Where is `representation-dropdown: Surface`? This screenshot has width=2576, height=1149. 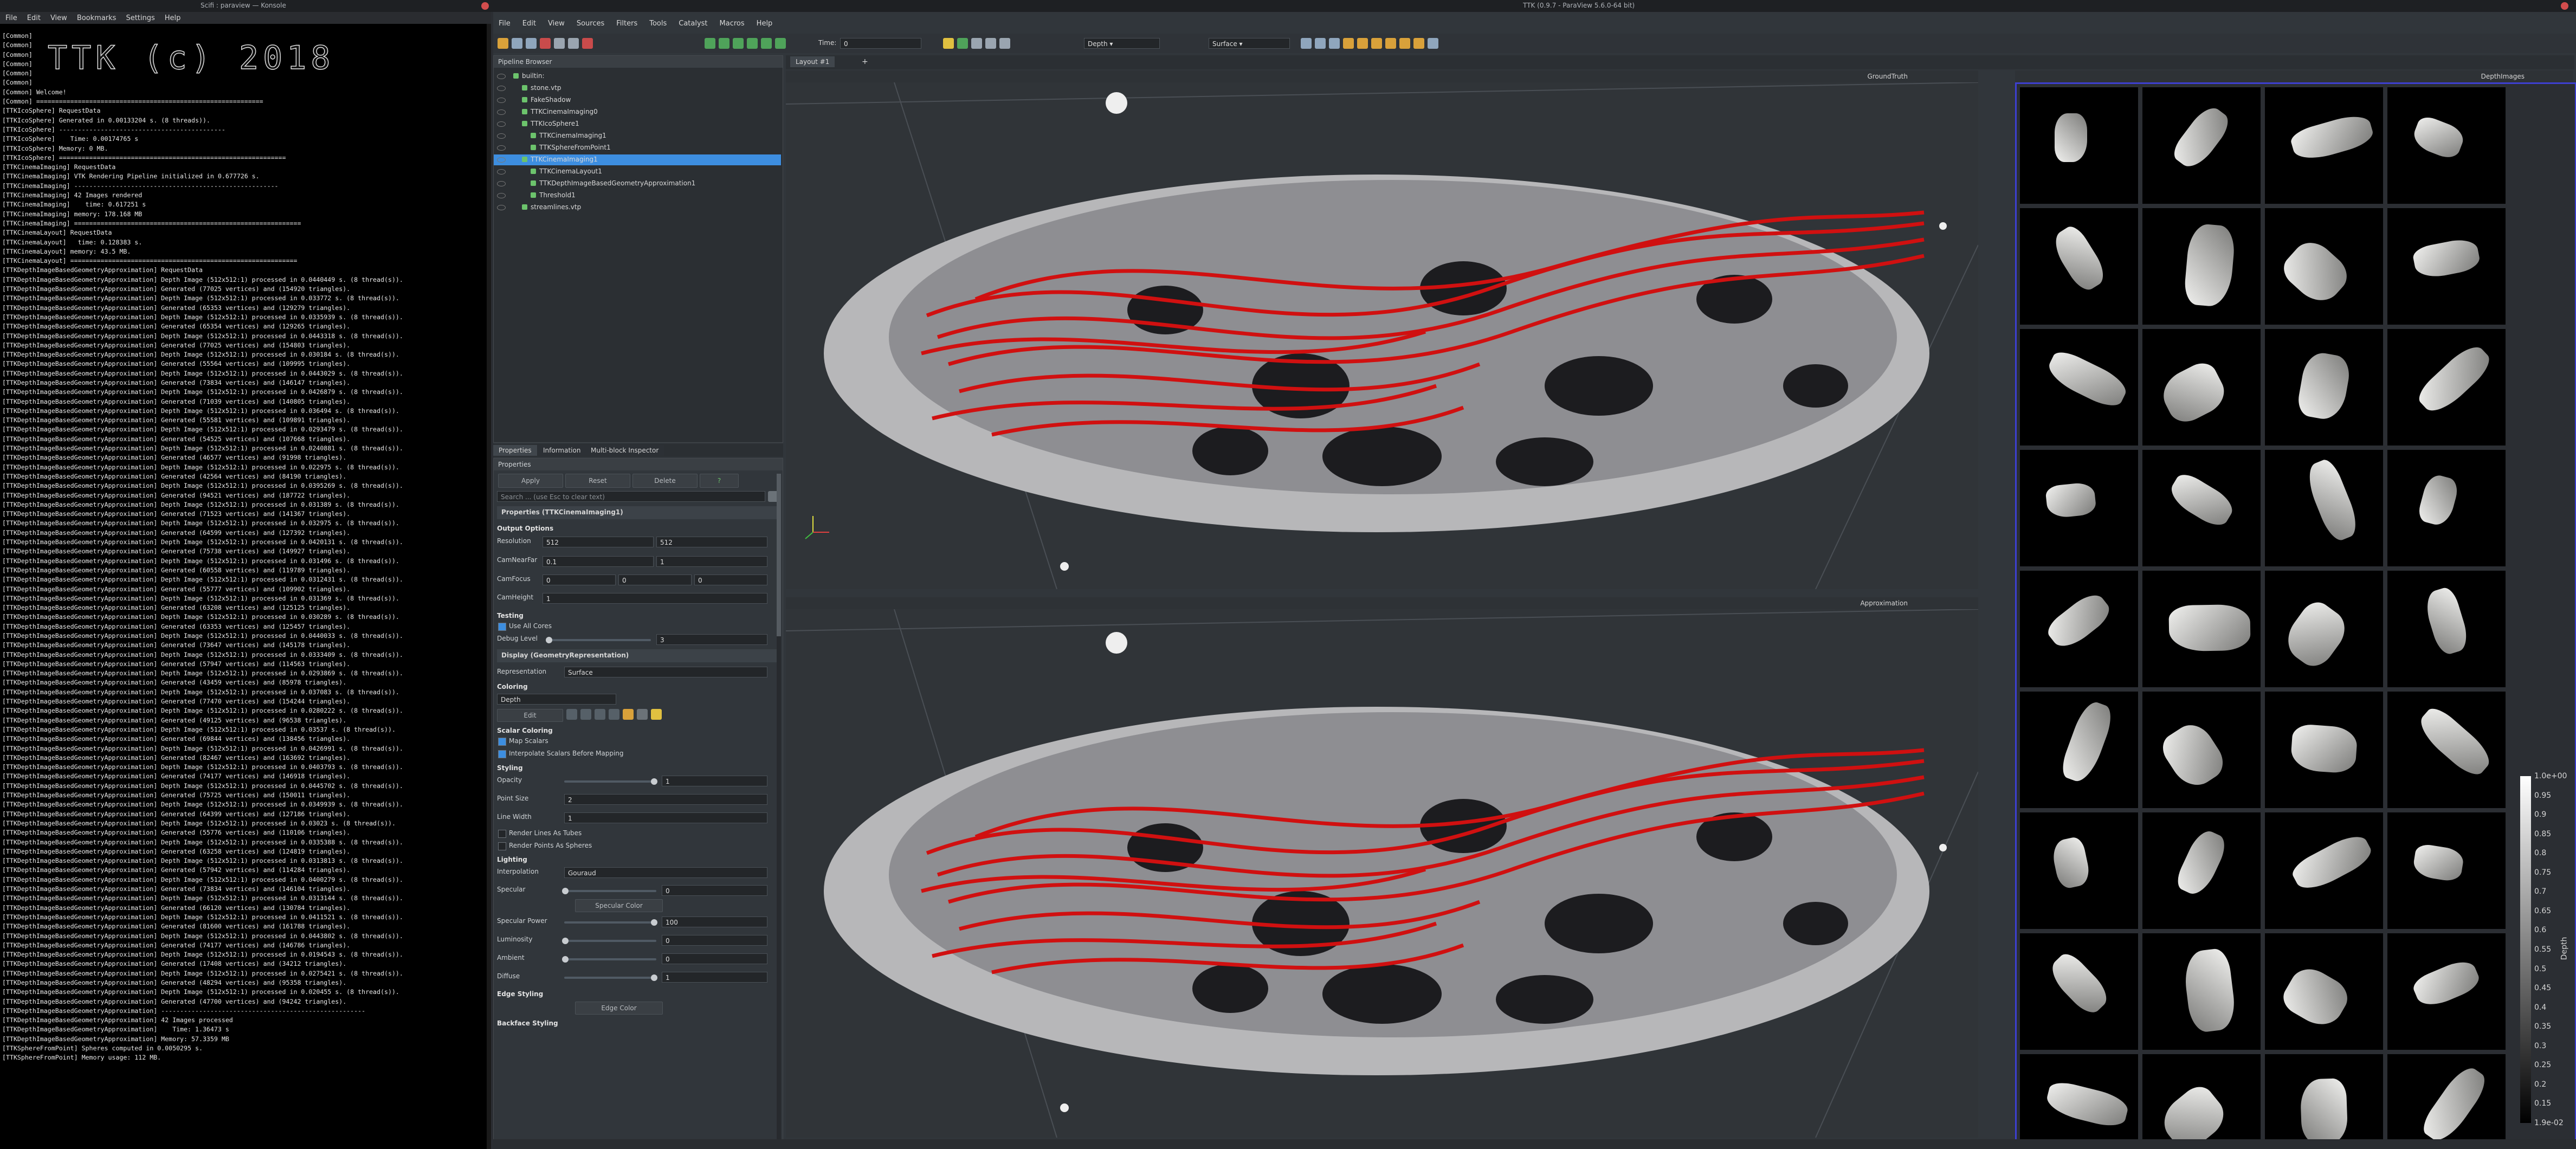
representation-dropdown: Surface is located at coordinates (665, 672).